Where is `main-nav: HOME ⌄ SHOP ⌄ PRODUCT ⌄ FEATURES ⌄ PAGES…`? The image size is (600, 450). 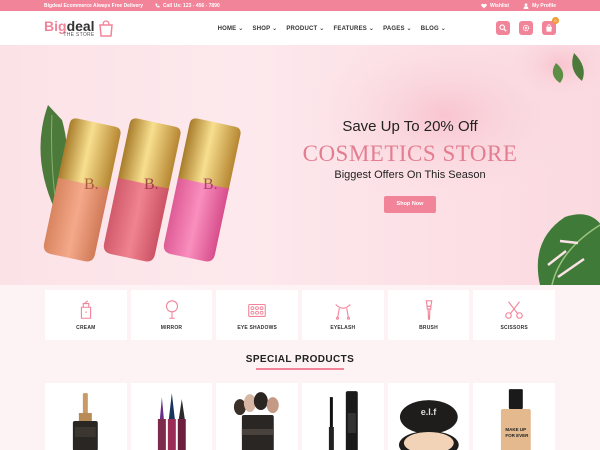 main-nav: HOME ⌄ SHOP ⌄ PRODUCT ⌄ FEATURES ⌄ PAGES… is located at coordinates (332, 28).